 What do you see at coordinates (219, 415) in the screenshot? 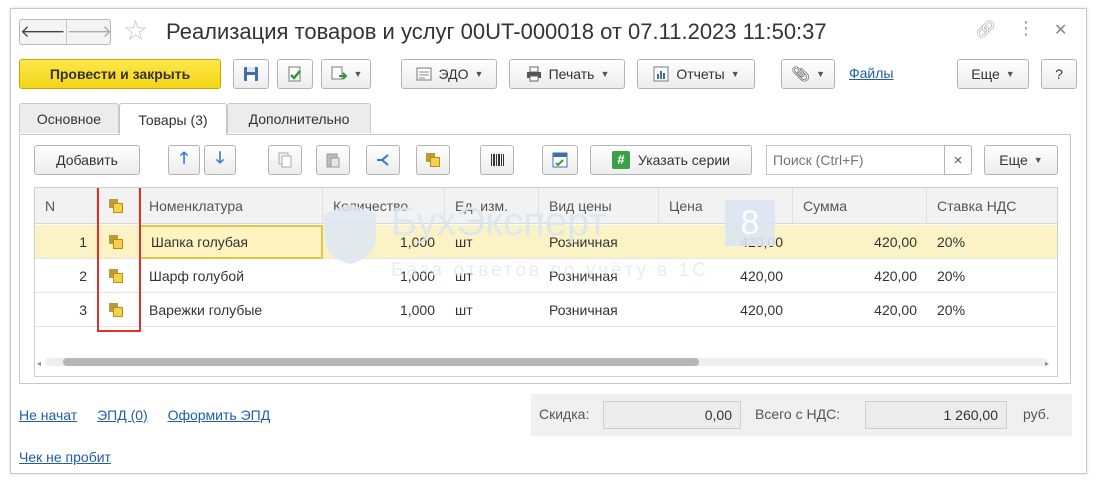
I see `make-epd-link: Оформить ЭПД` at bounding box center [219, 415].